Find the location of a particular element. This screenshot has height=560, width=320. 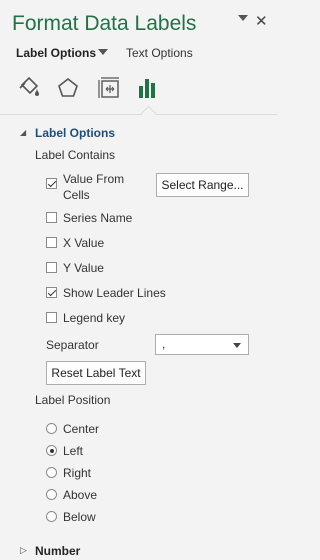

close-icon: ✕ is located at coordinates (261, 21).